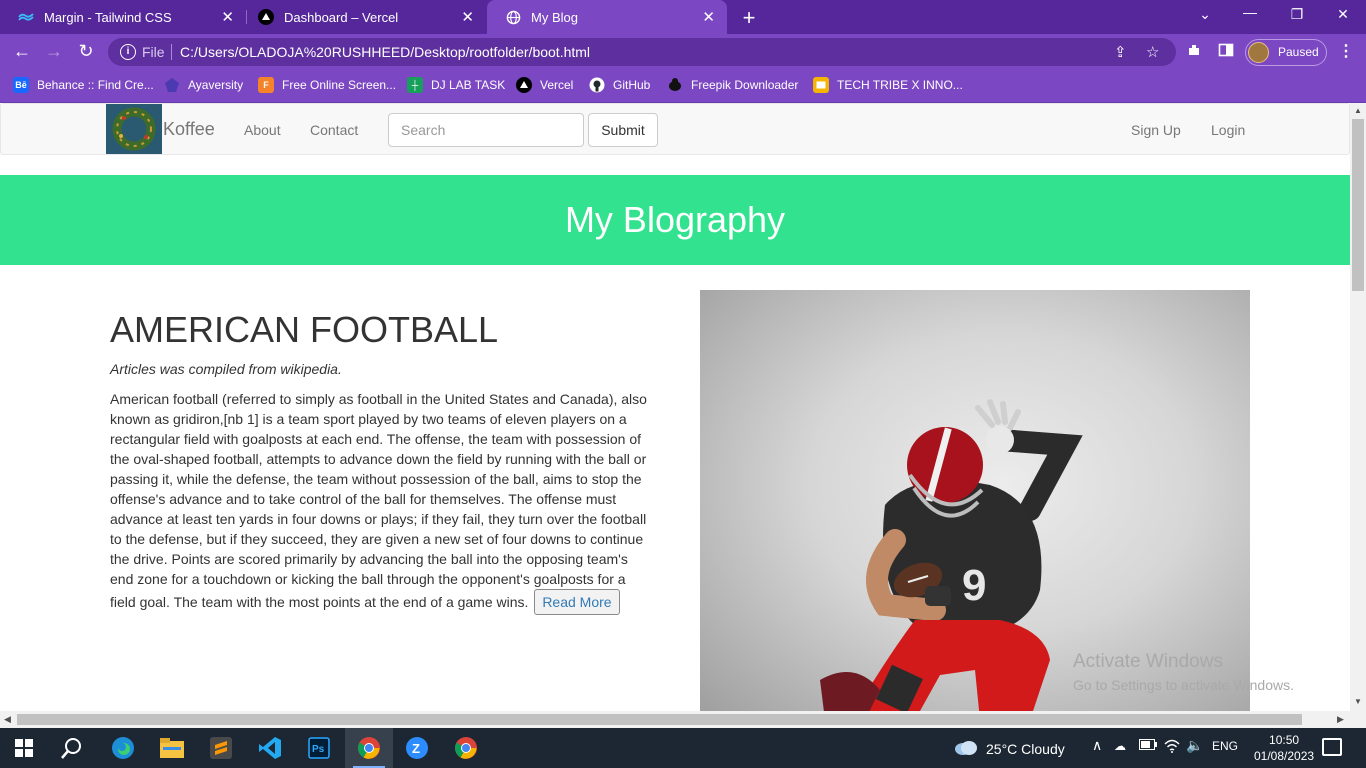 The height and width of the screenshot is (768, 1366). I want to click on bookmark-freepik: Freepik Downloader, so click(732, 85).